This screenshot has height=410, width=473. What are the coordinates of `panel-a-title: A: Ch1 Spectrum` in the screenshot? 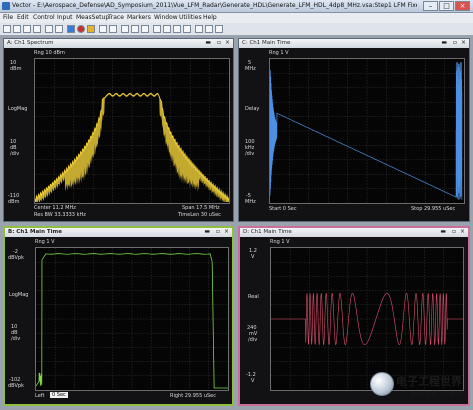 It's located at (30, 43).